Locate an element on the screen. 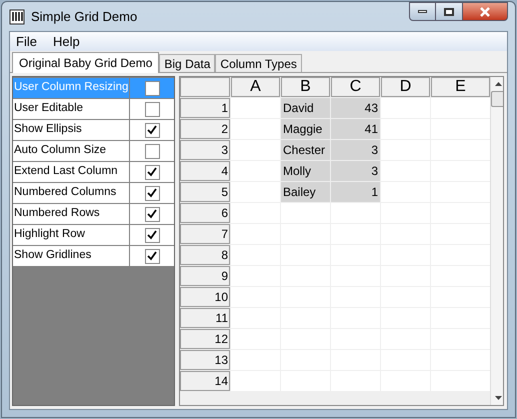  table-cell: David is located at coordinates (305, 108).